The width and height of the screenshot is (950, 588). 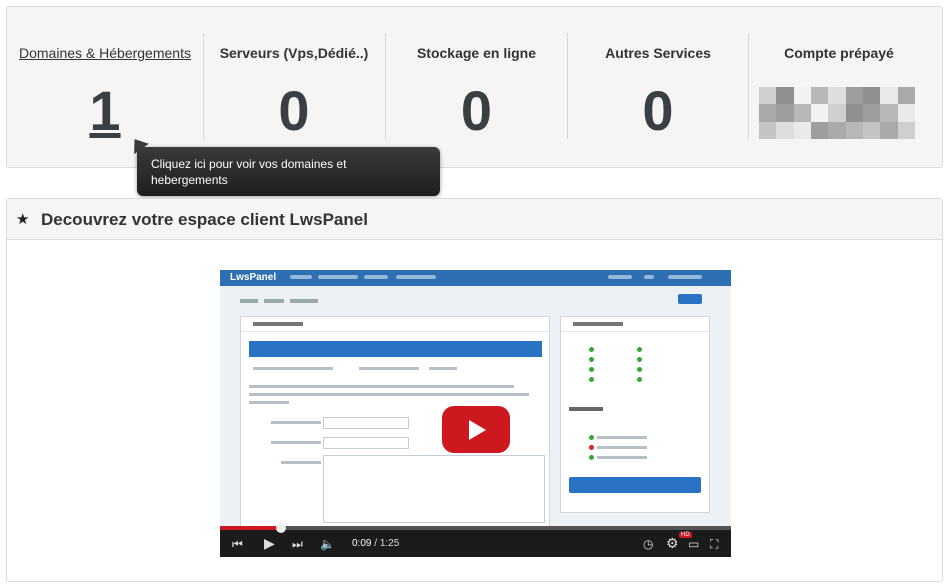 What do you see at coordinates (281, 528) in the screenshot?
I see `progress-handle` at bounding box center [281, 528].